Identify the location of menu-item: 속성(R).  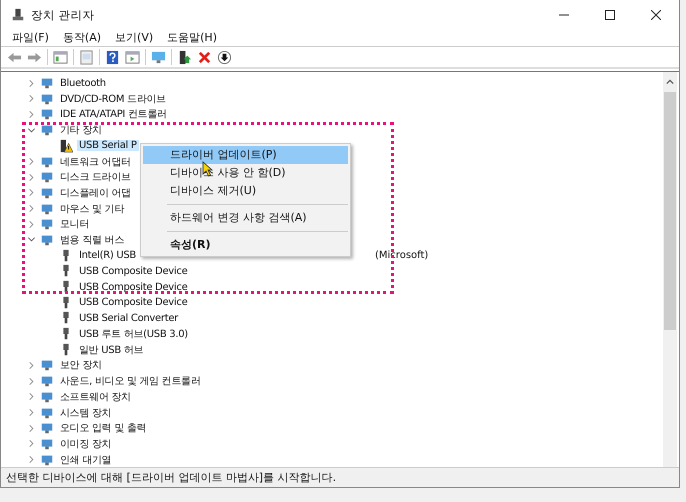
(245, 245).